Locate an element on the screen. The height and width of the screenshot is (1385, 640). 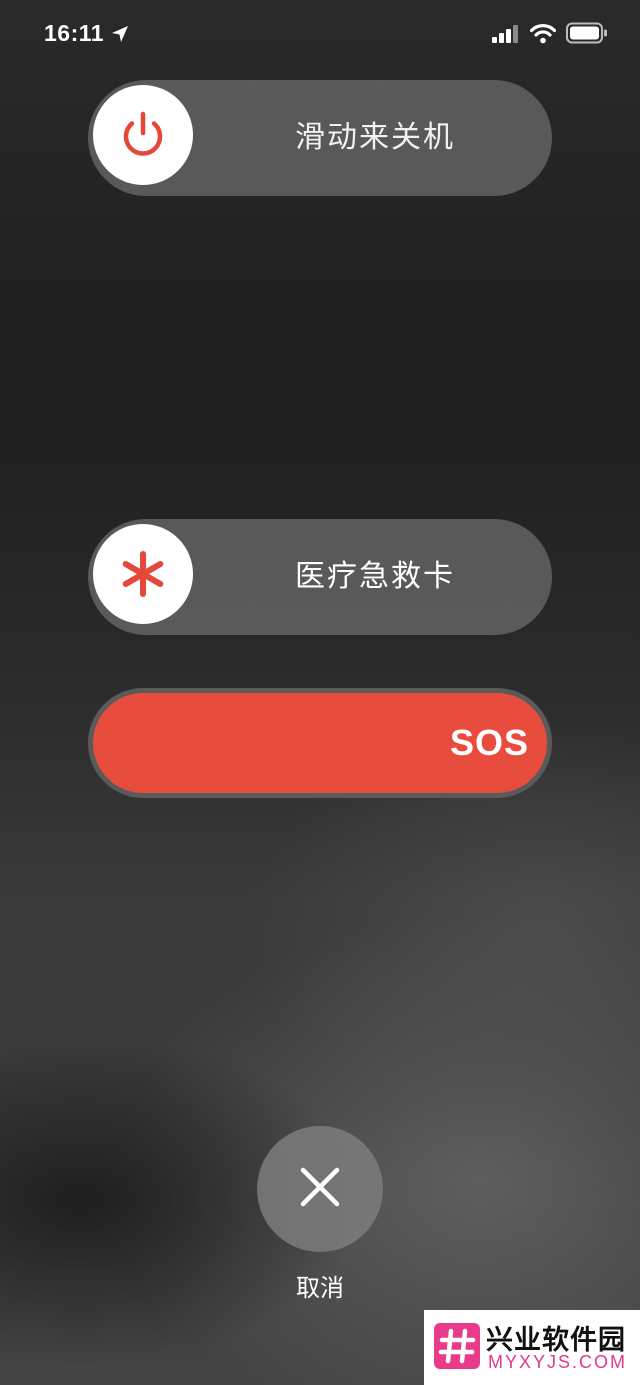
power-off-slider: 滑动来关机 is located at coordinates (320, 138).